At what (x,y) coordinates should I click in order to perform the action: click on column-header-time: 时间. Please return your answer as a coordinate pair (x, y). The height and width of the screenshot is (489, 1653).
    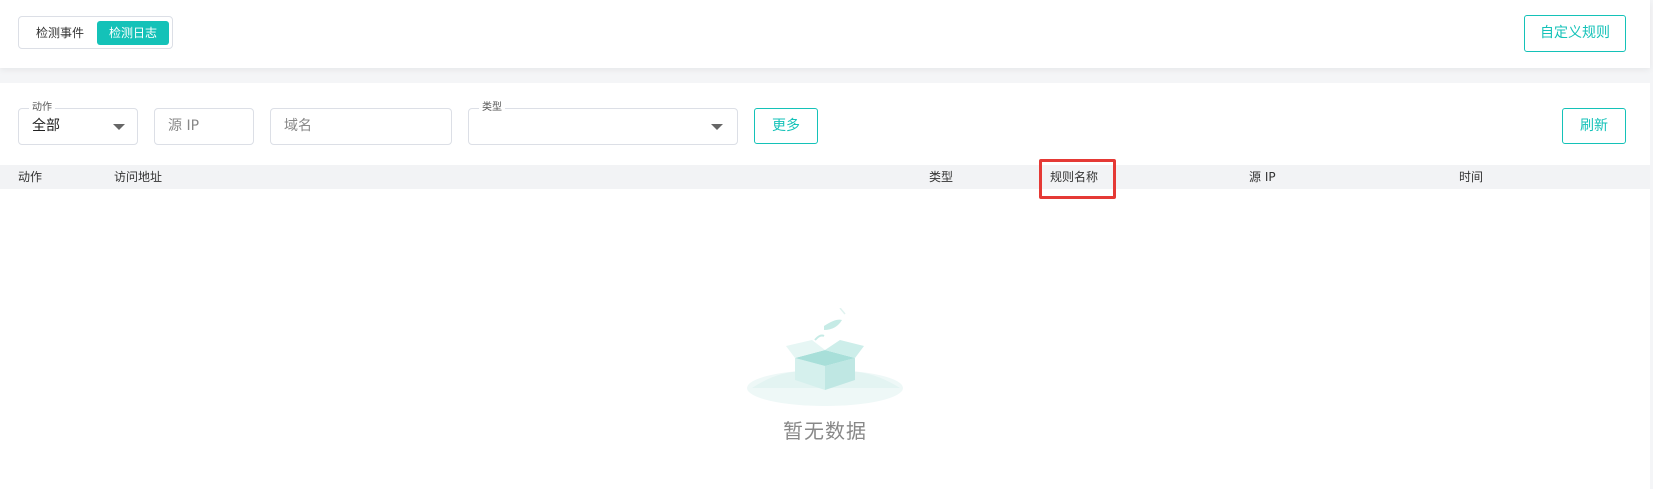
    Looking at the image, I should click on (1471, 177).